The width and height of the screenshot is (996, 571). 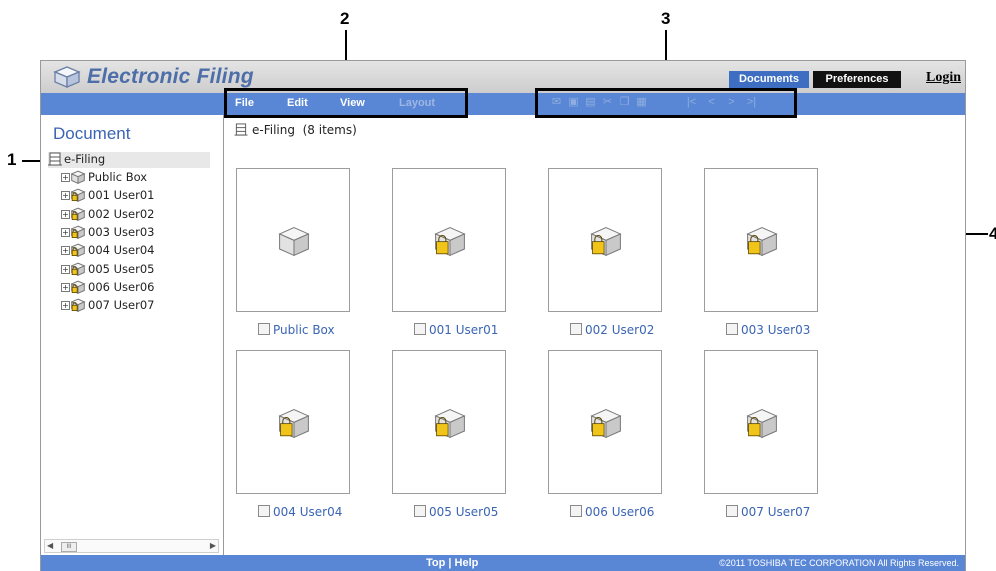 I want to click on callout-1: 1, so click(x=12, y=159).